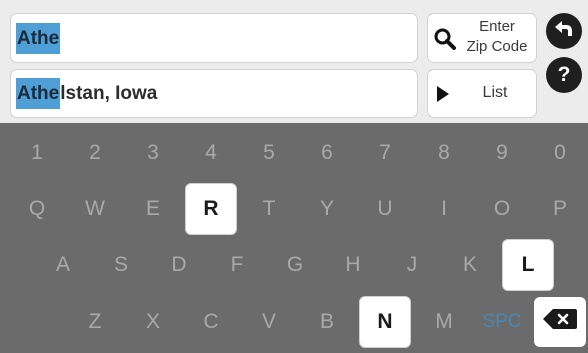 The height and width of the screenshot is (353, 588). I want to click on key-g: G, so click(295, 264).